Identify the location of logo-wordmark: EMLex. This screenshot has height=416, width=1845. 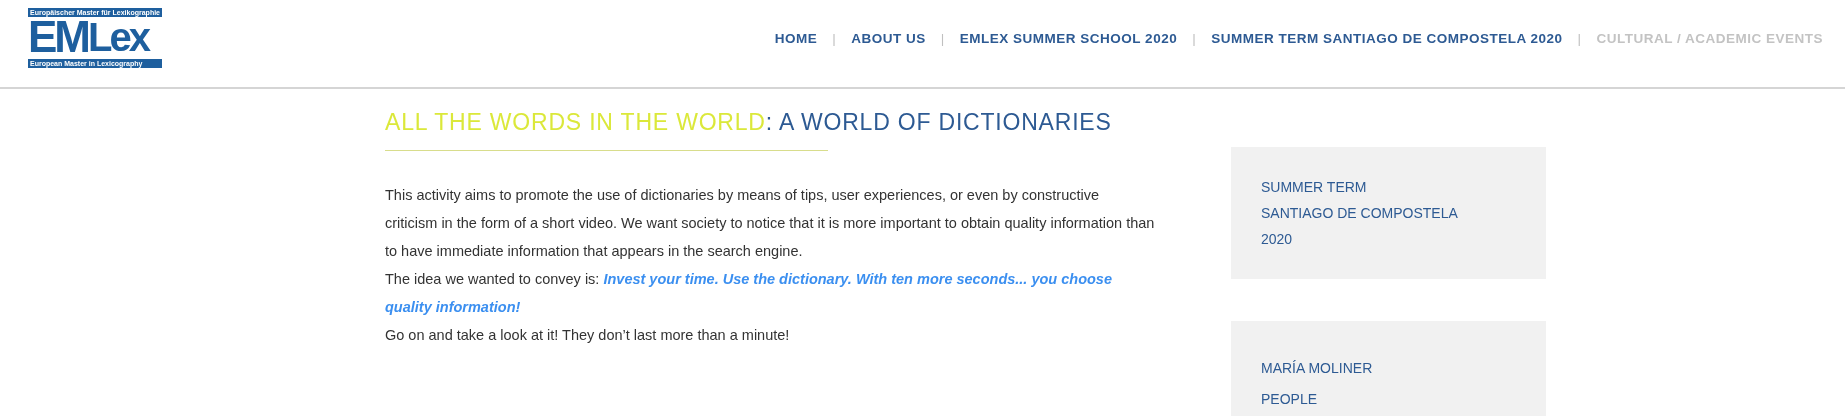
(95, 37).